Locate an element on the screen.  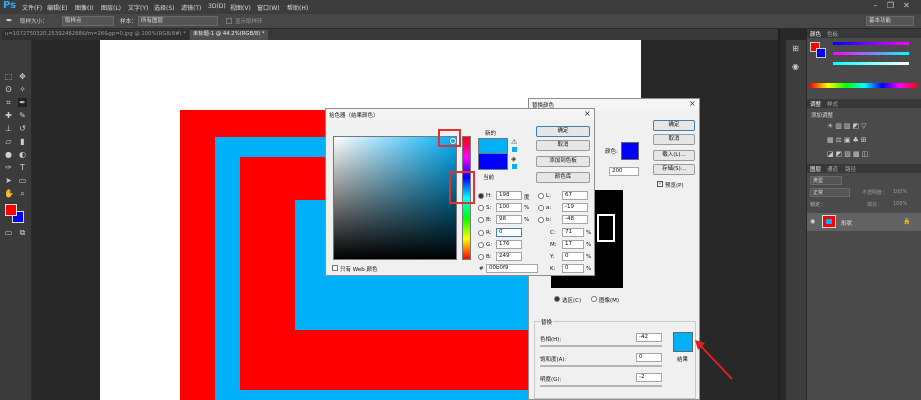
s-radio is located at coordinates (481, 208).